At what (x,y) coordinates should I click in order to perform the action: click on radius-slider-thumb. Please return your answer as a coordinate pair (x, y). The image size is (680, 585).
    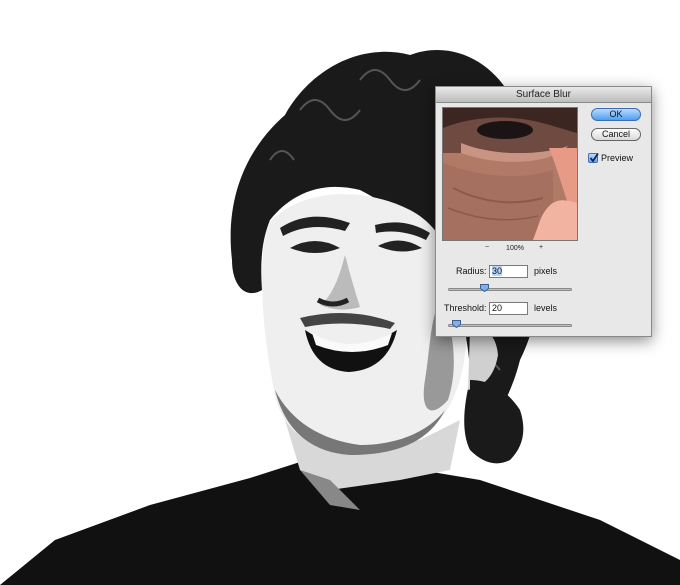
    Looking at the image, I should click on (484, 288).